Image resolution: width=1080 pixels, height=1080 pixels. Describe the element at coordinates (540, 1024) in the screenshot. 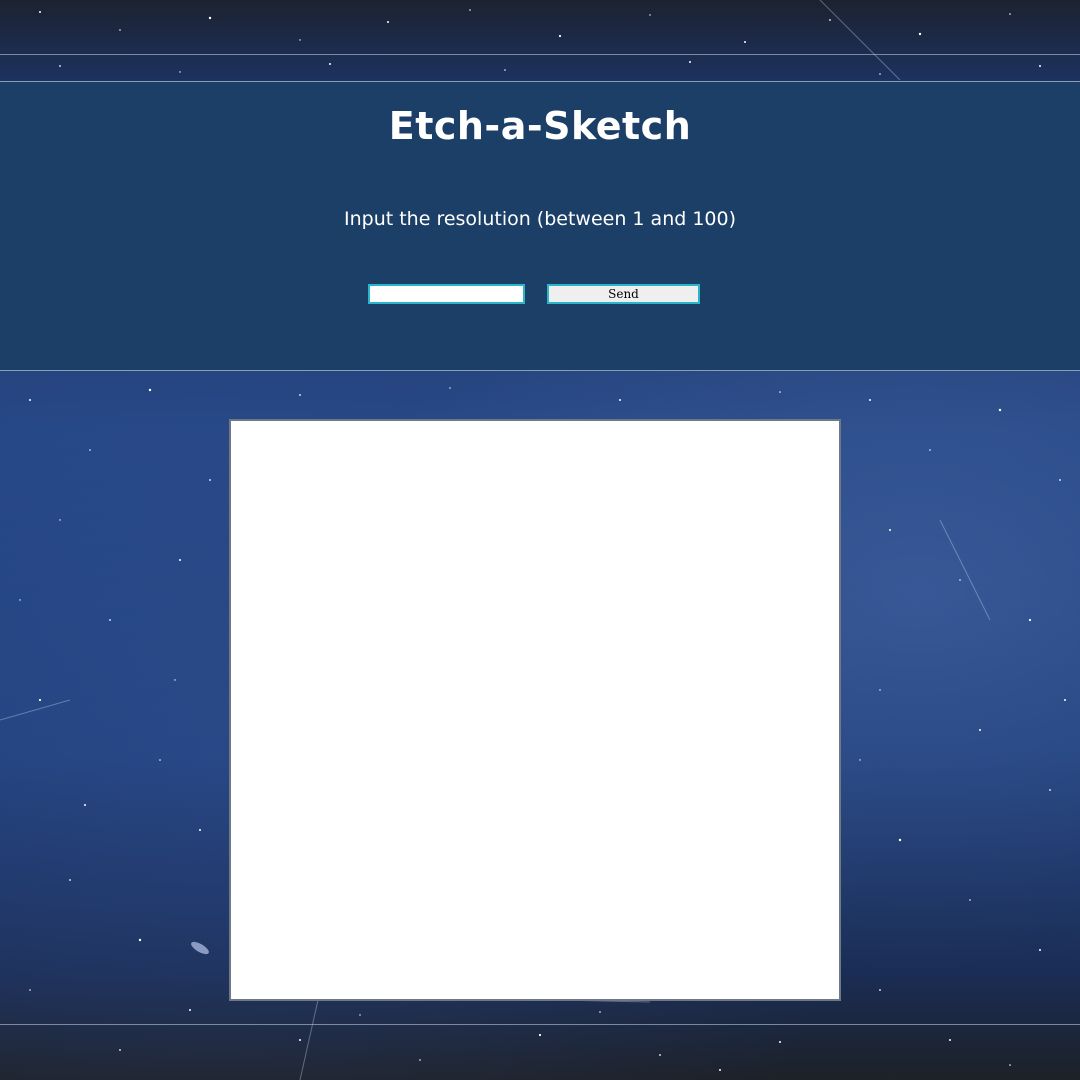

I see `bottom-divider-line` at that location.